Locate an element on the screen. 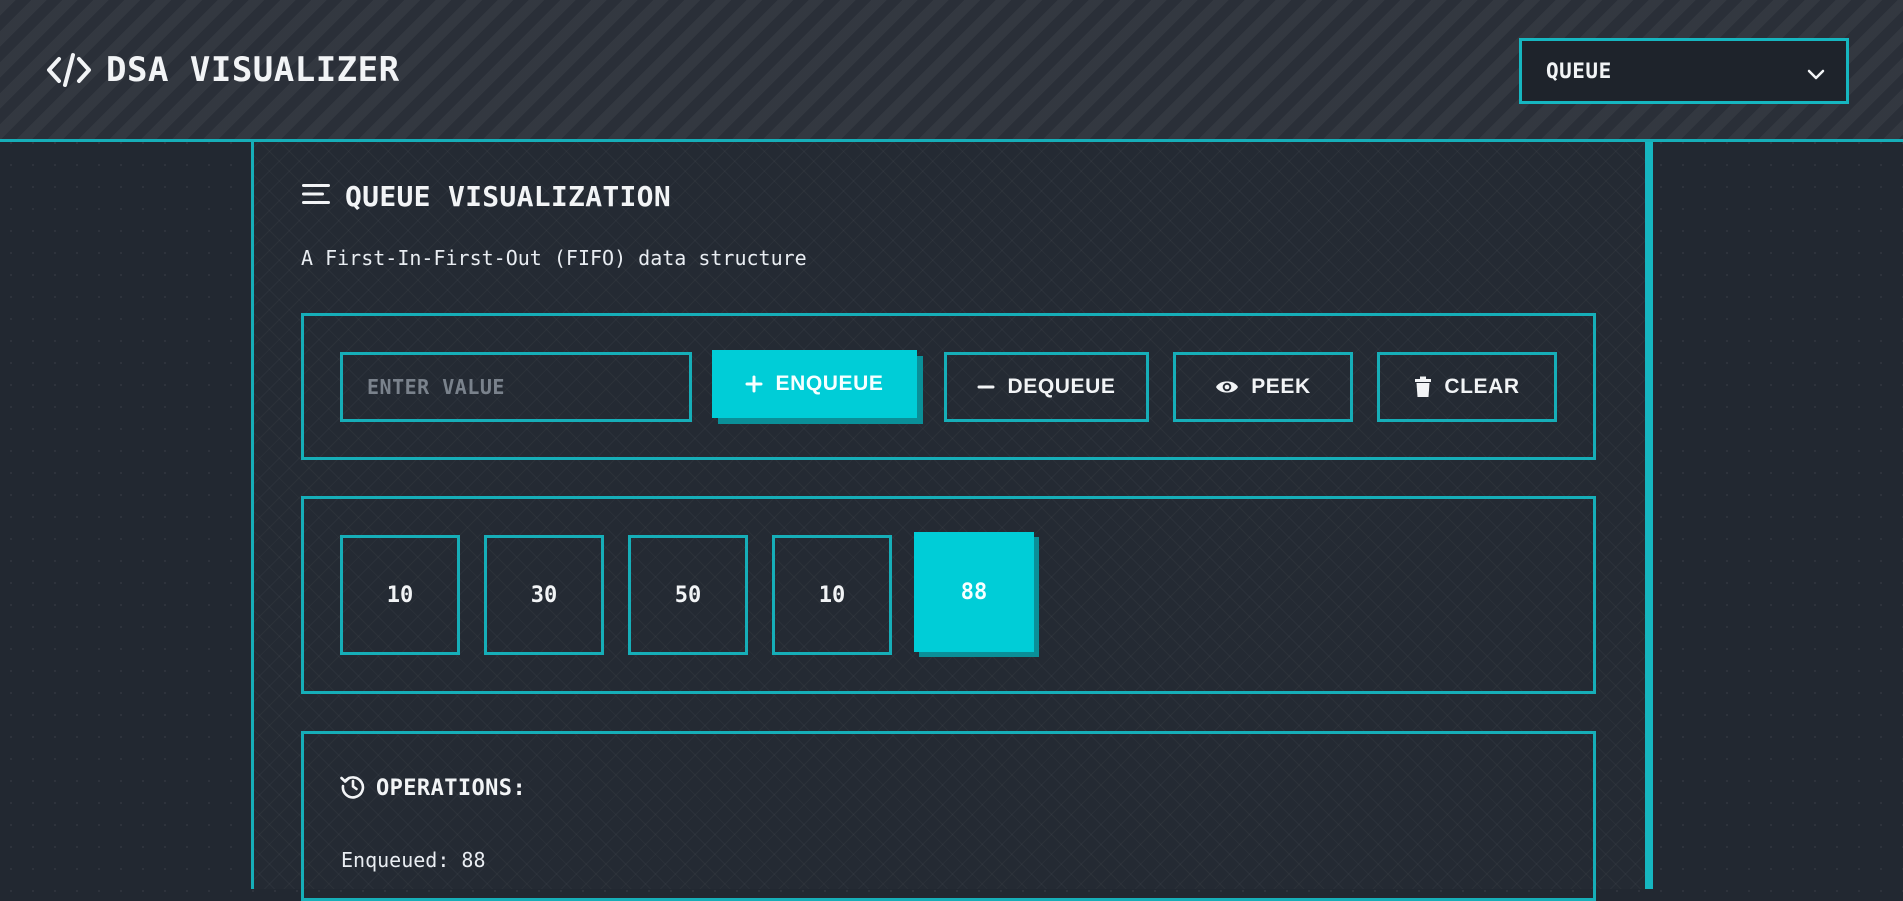  operation-log-entry: Enqueued: 88 is located at coordinates (413, 860).